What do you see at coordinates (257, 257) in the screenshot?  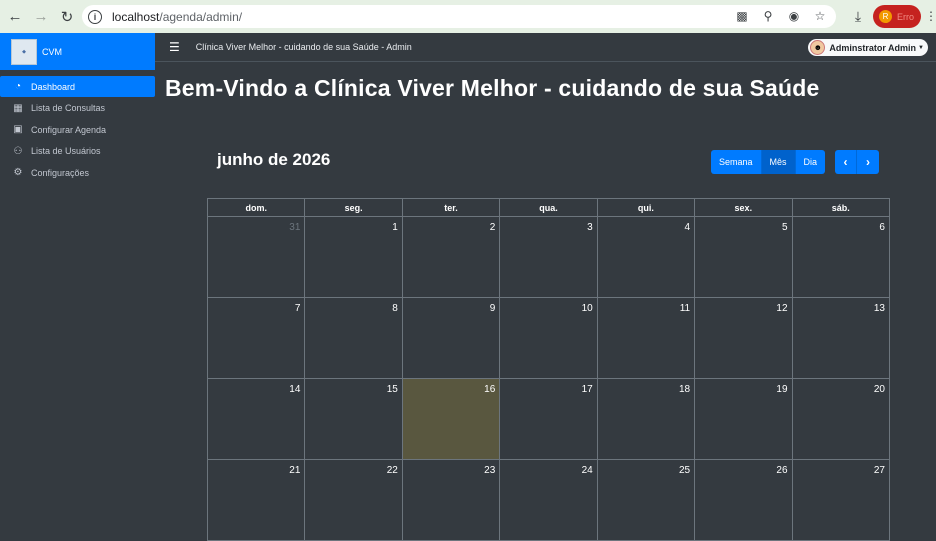 I see `calendar-day-cell: 31` at bounding box center [257, 257].